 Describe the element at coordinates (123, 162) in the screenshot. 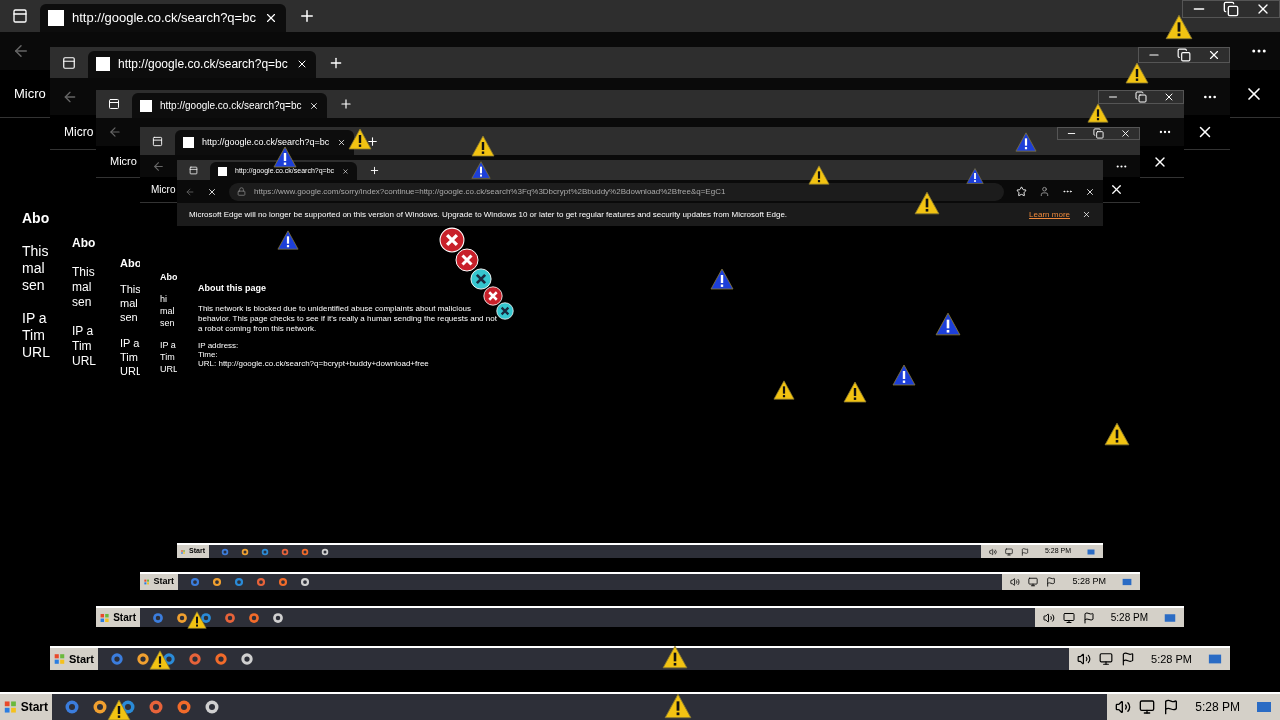

I see `browser-label: Micro` at that location.